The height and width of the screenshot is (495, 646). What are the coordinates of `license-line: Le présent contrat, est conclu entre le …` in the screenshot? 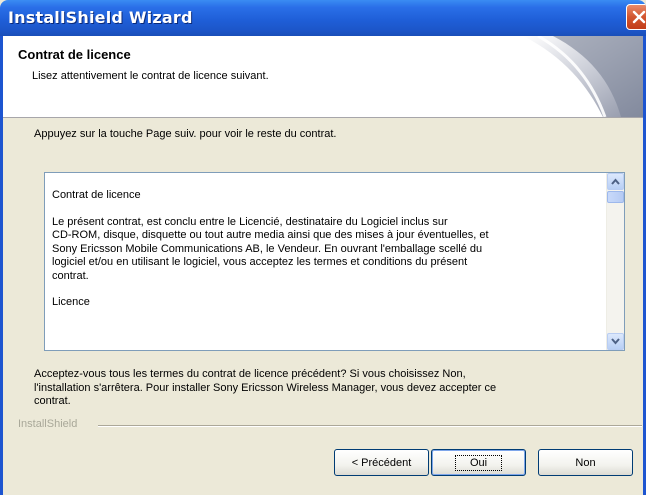 It's located at (250, 221).